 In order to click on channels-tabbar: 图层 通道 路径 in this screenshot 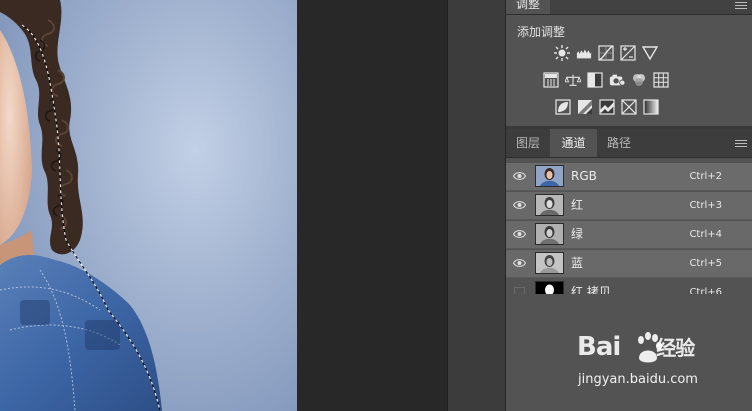, I will do `click(629, 143)`.